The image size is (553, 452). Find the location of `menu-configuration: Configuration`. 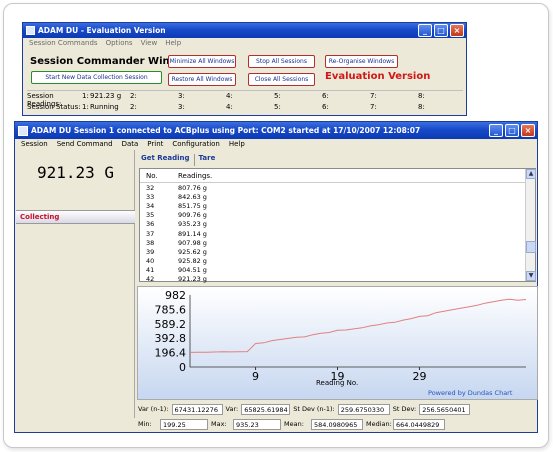

menu-configuration: Configuration is located at coordinates (195, 144).